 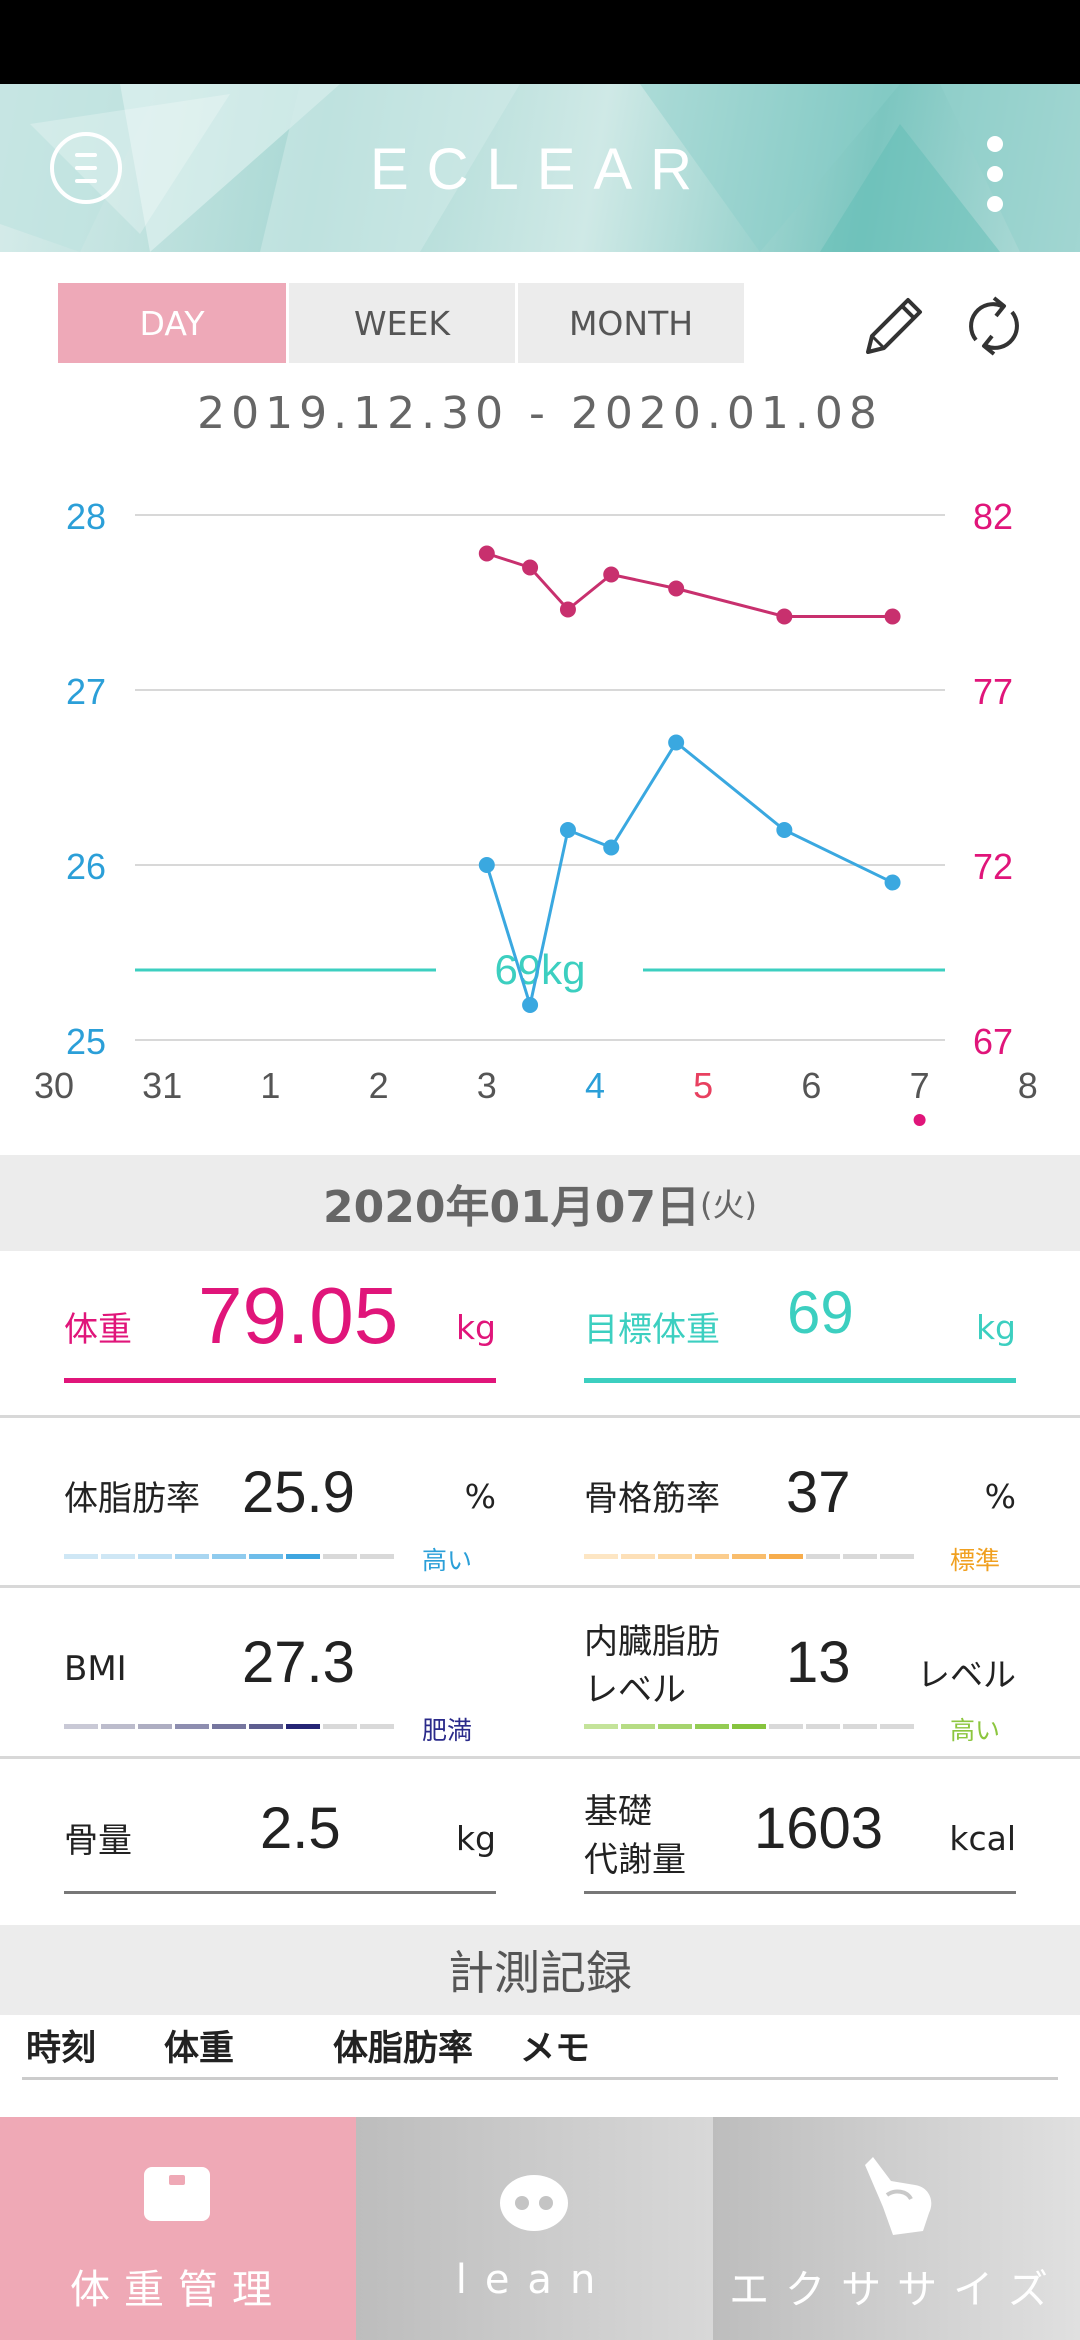 What do you see at coordinates (982, 1838) in the screenshot?
I see `bmr-unit: kcal` at bounding box center [982, 1838].